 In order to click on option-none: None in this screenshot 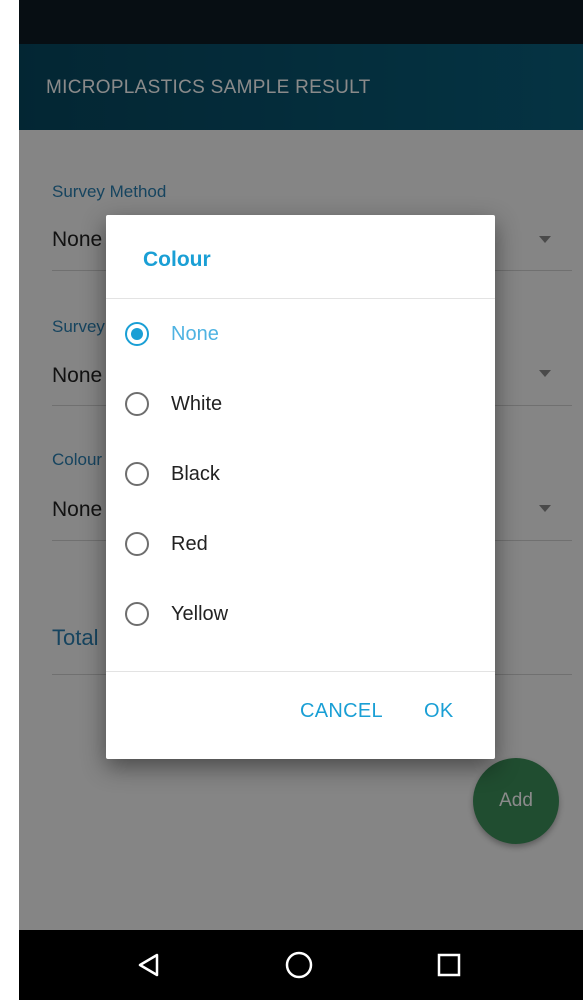, I will do `click(300, 334)`.